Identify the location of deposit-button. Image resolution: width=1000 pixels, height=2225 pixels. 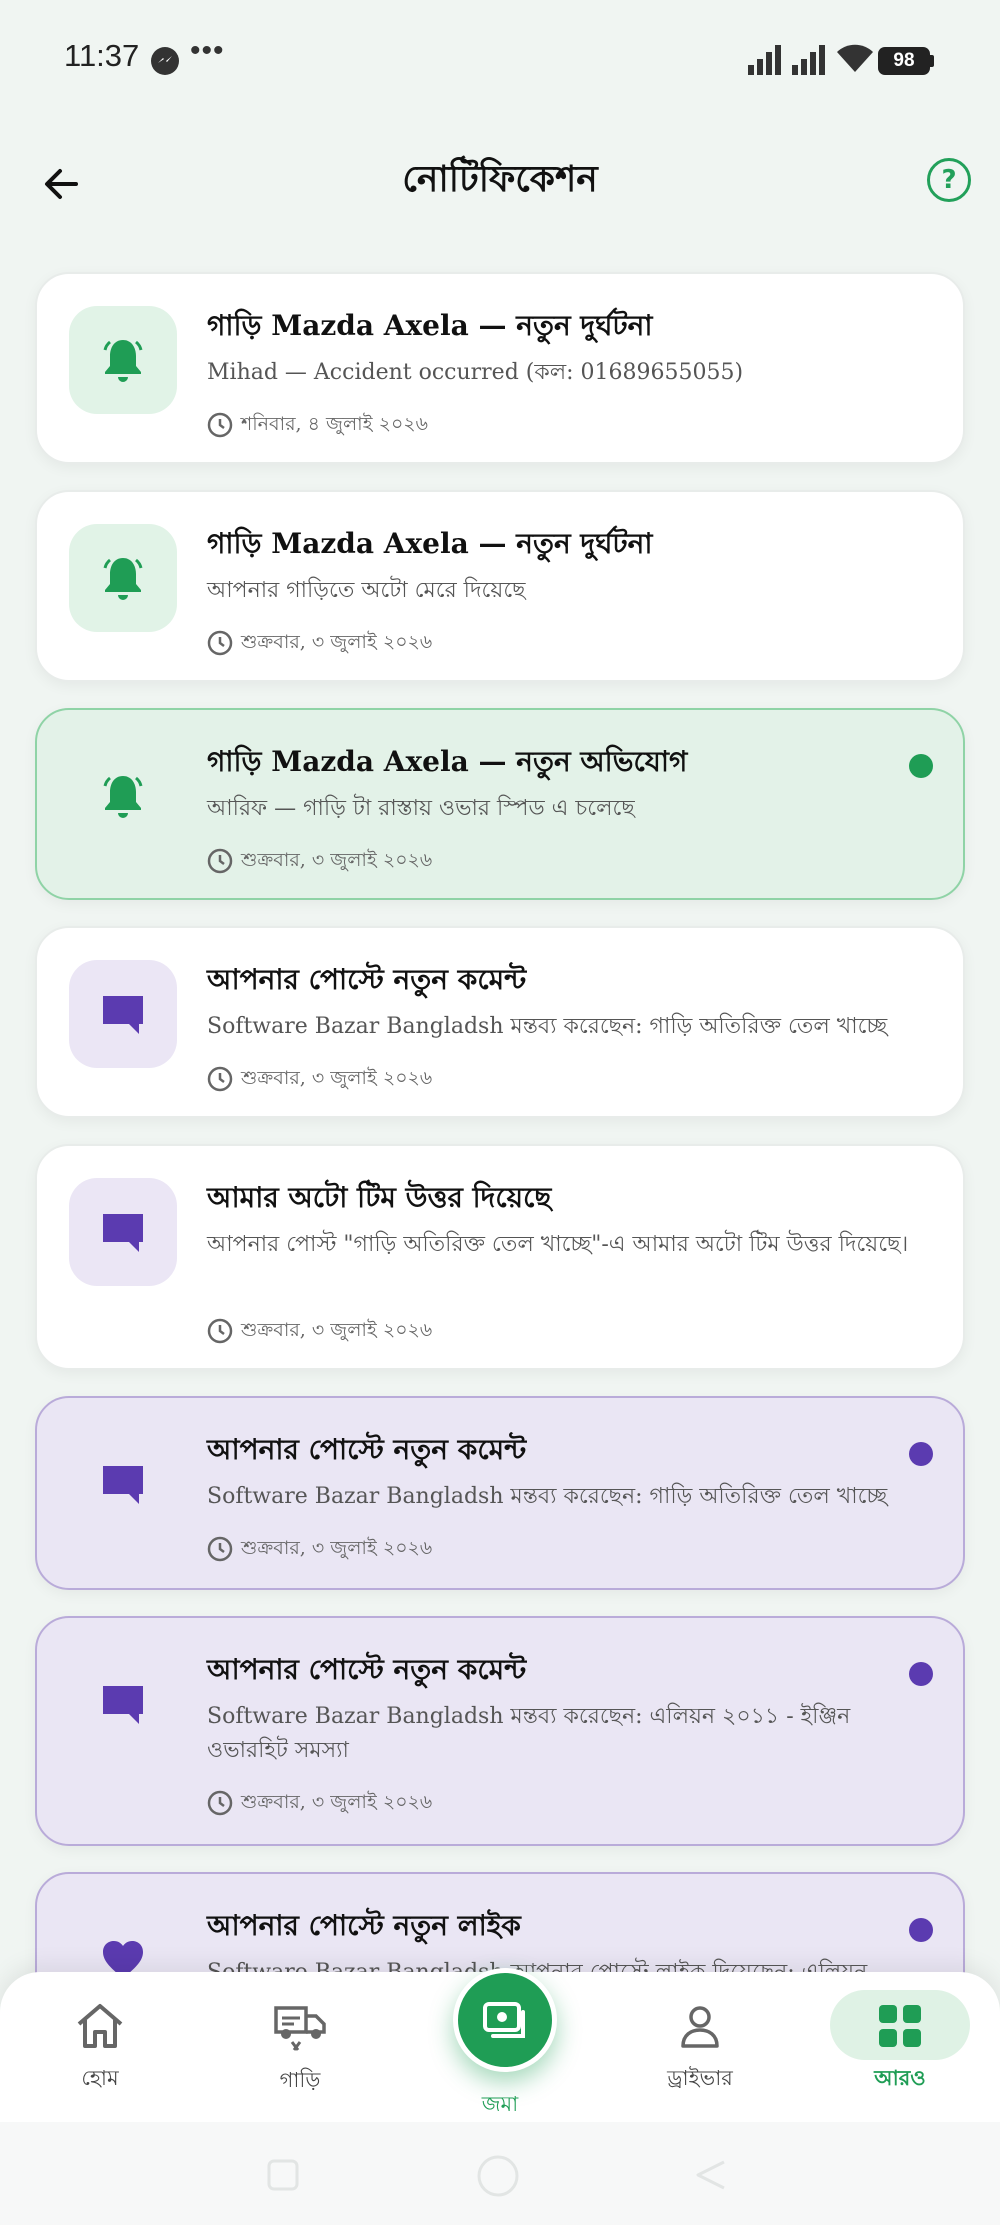
(505, 2020).